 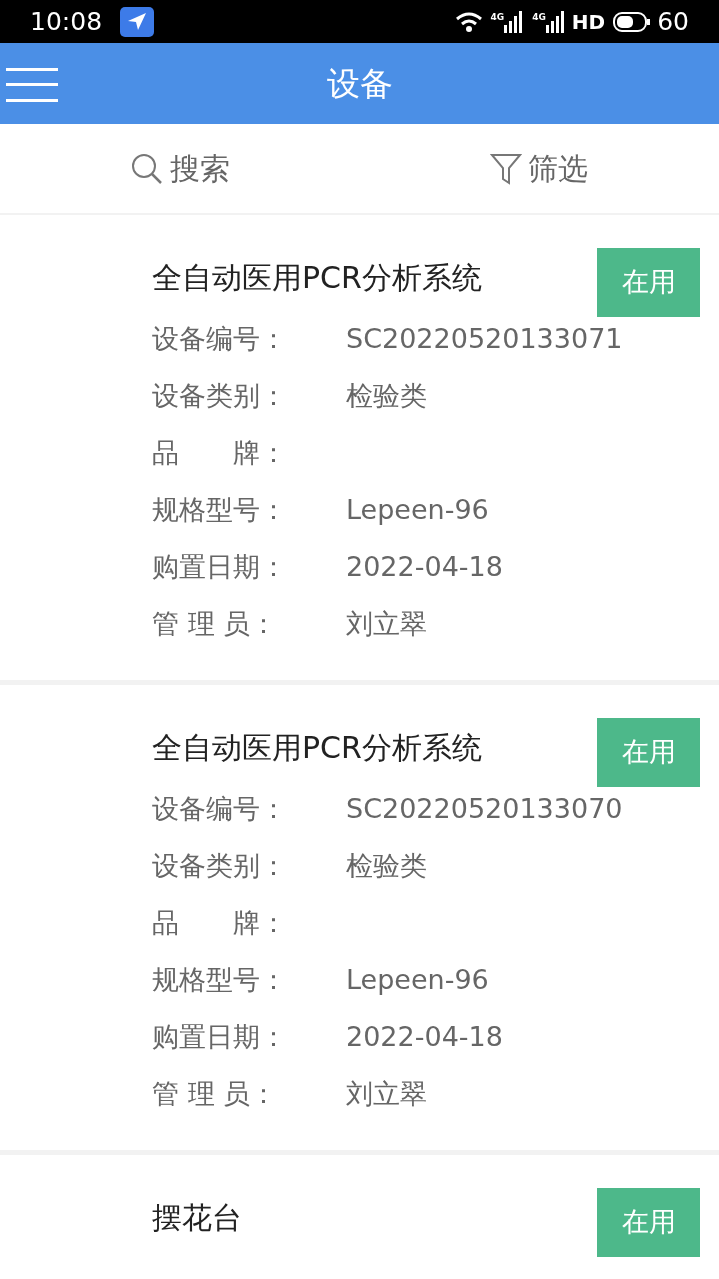 What do you see at coordinates (137, 21) in the screenshot?
I see `location-icon` at bounding box center [137, 21].